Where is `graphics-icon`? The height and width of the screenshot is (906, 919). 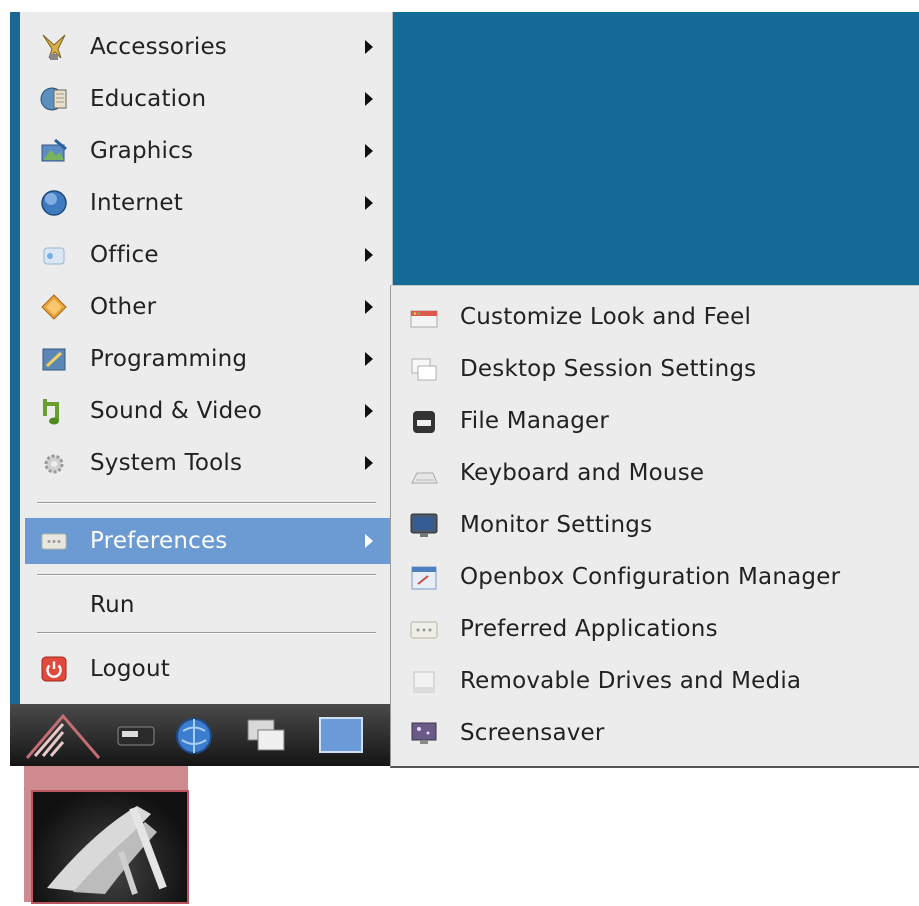
graphics-icon is located at coordinates (54, 151).